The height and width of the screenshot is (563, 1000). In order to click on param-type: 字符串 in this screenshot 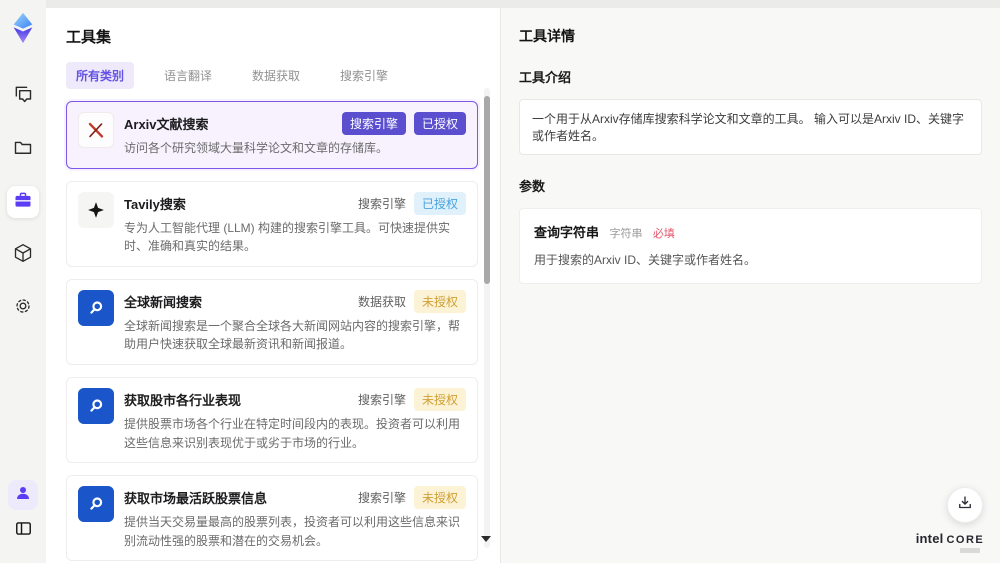, I will do `click(626, 234)`.